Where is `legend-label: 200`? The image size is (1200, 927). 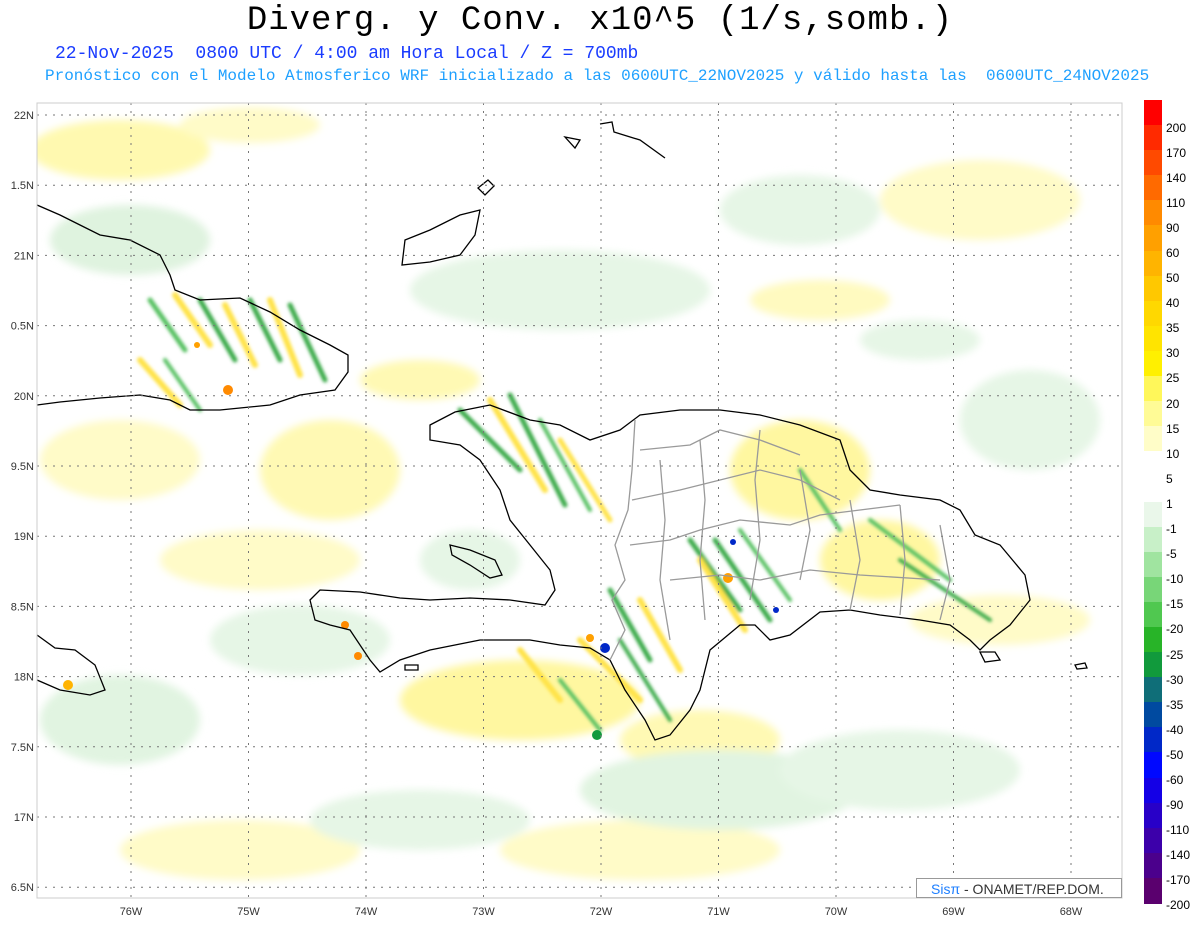 legend-label: 200 is located at coordinates (1176, 127).